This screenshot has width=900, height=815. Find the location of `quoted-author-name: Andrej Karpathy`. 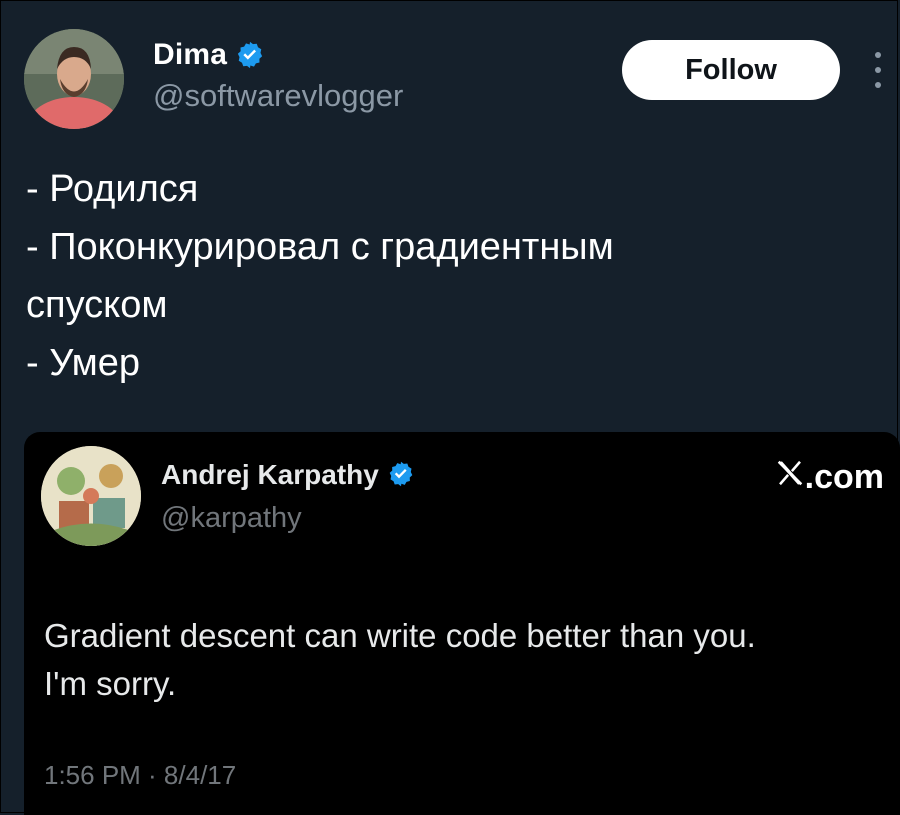

quoted-author-name: Andrej Karpathy is located at coordinates (270, 475).